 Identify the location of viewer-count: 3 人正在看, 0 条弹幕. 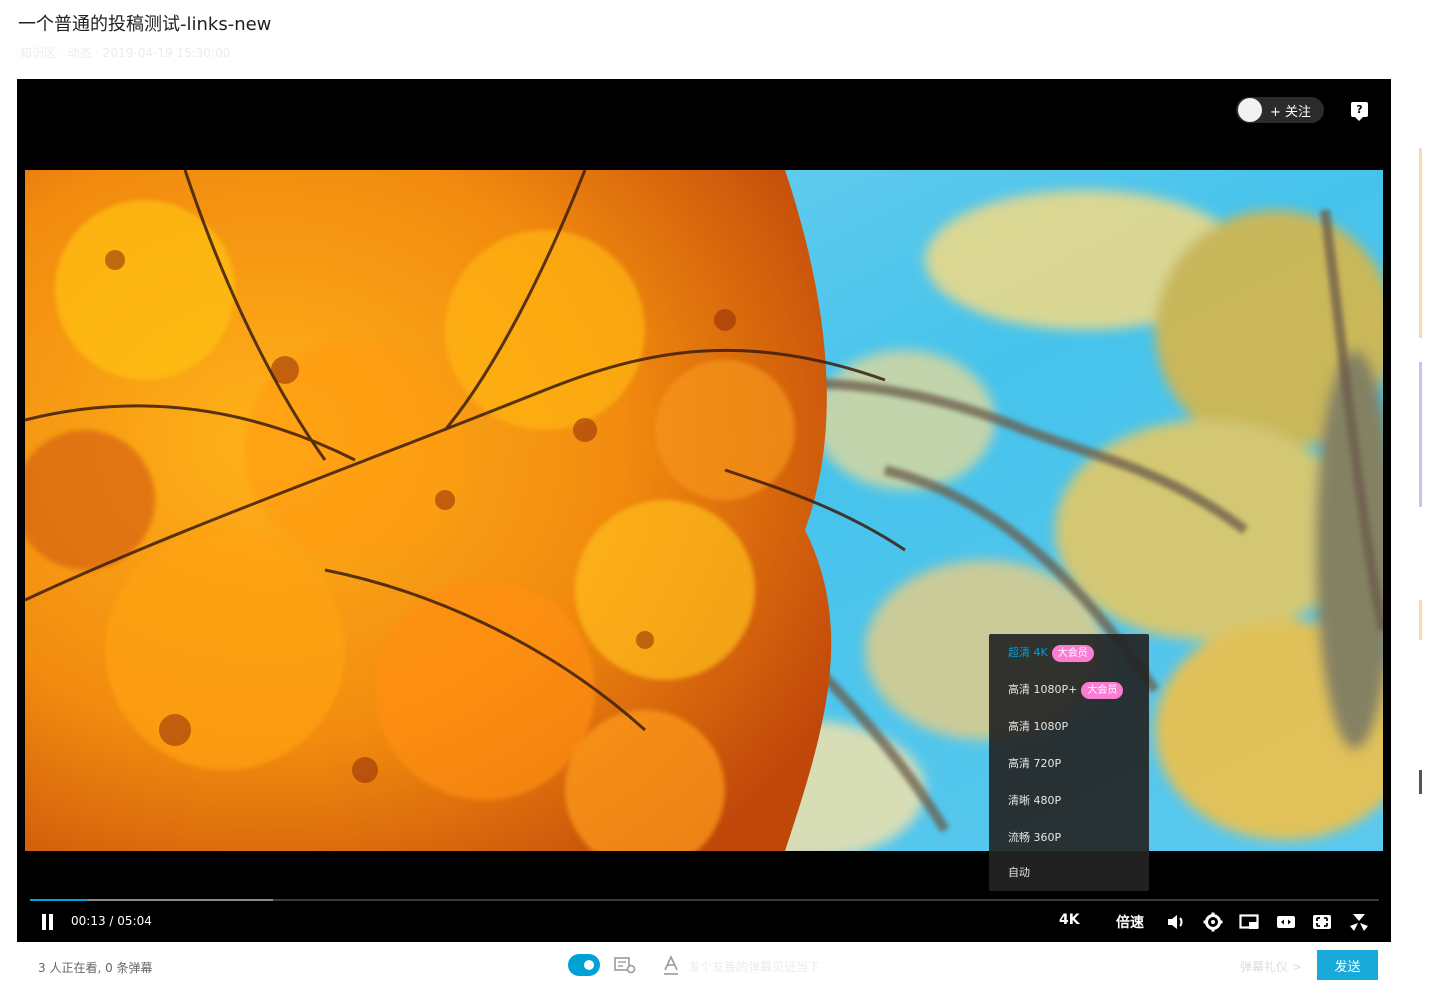
(95, 968).